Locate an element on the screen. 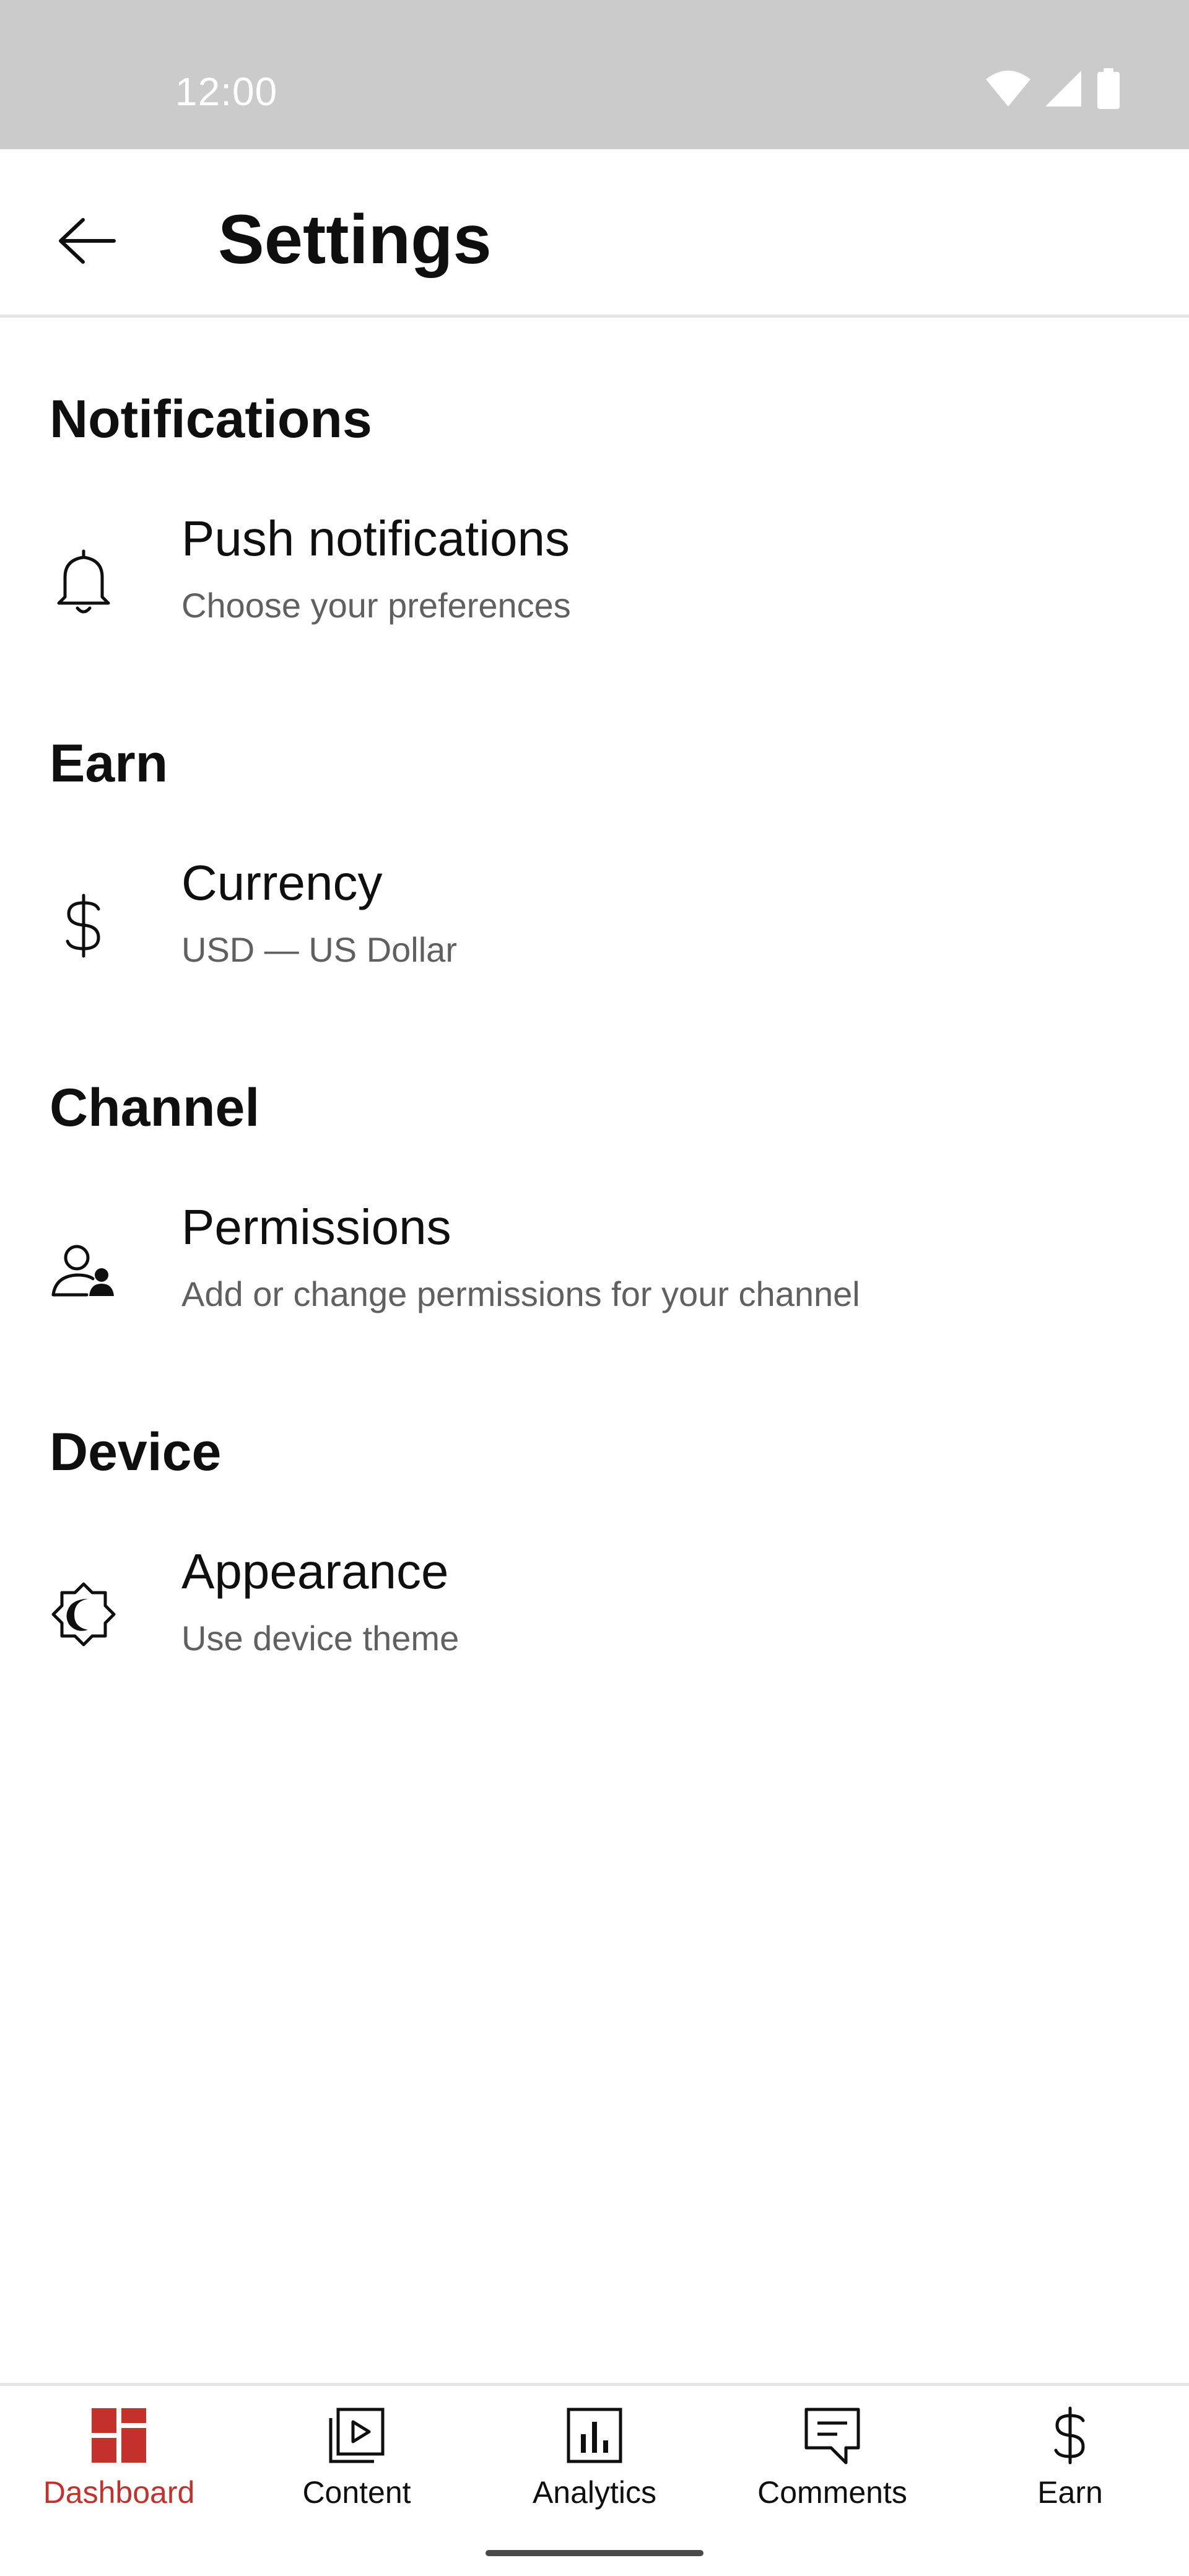 The width and height of the screenshot is (1189, 2576). back-button is located at coordinates (87, 241).